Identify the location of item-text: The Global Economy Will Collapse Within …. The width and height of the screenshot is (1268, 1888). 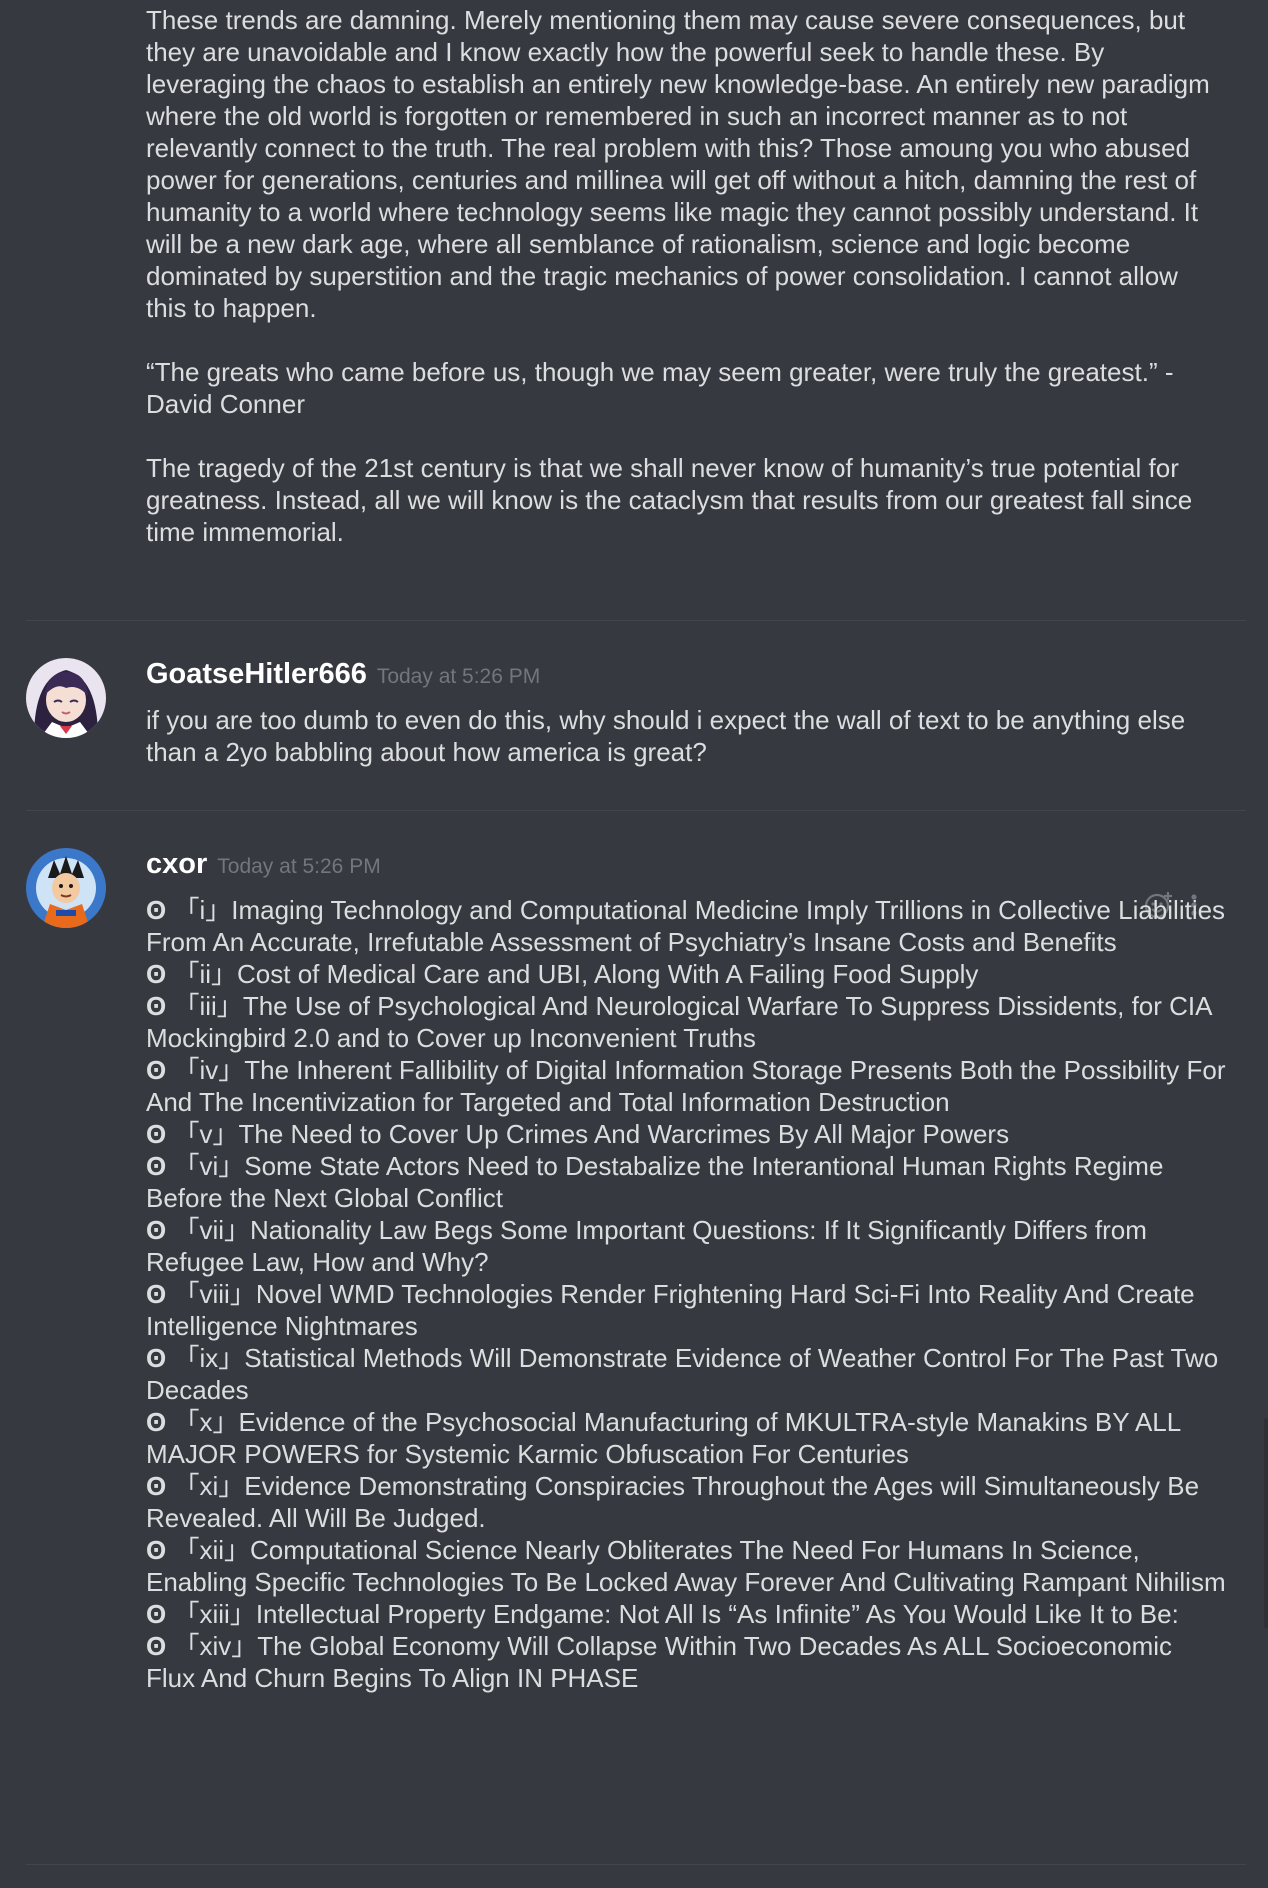
(659, 1662).